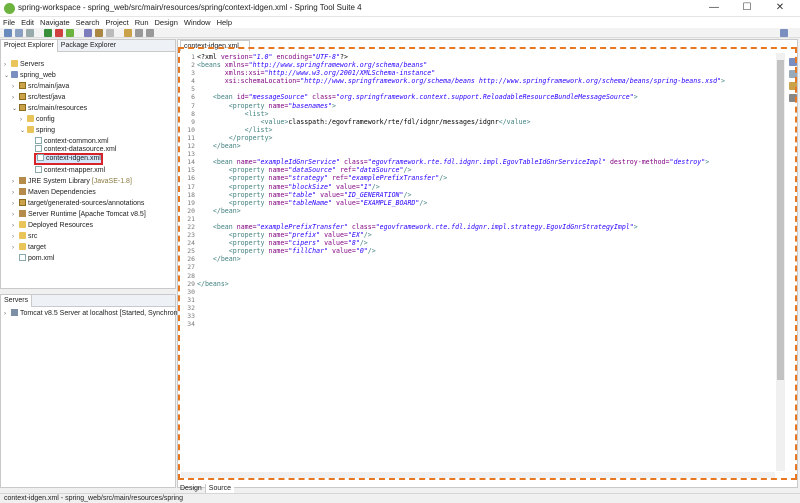  Describe the element at coordinates (54, 193) in the screenshot. I see `tree-item-maven-dependencies: › Maven Dependencies` at that location.